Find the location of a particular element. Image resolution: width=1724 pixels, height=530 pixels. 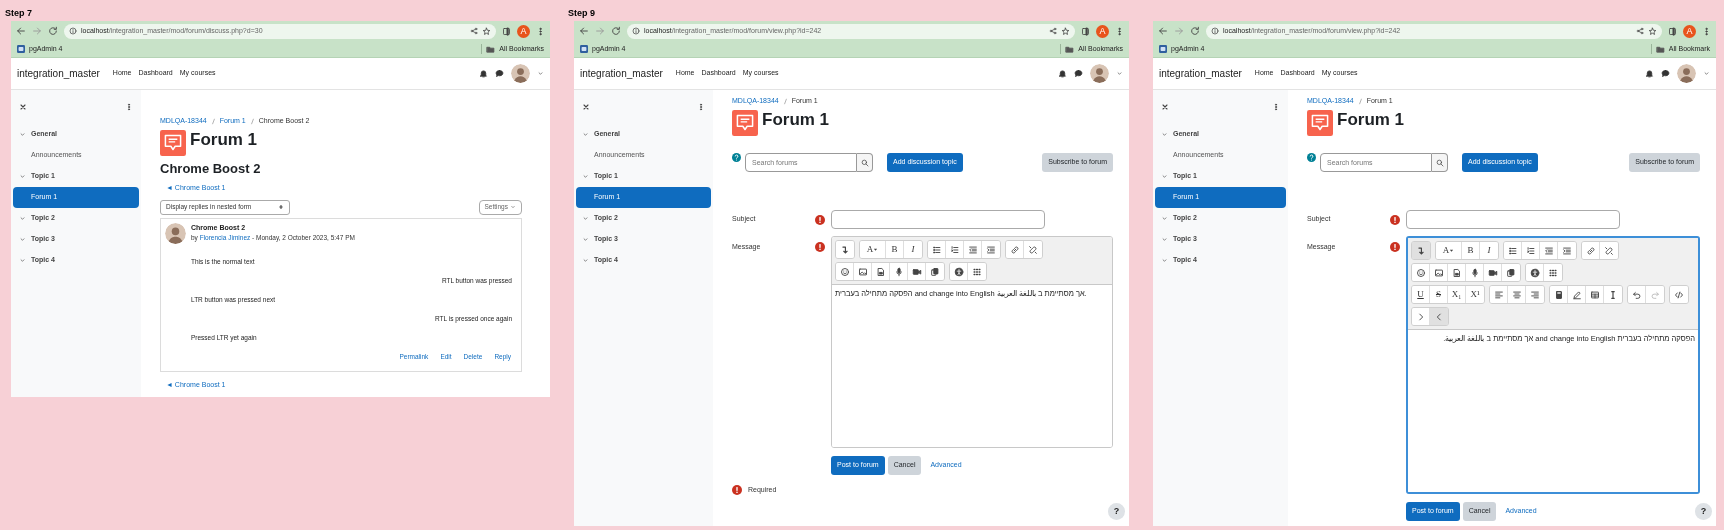

calc-button is located at coordinates (1559, 294).